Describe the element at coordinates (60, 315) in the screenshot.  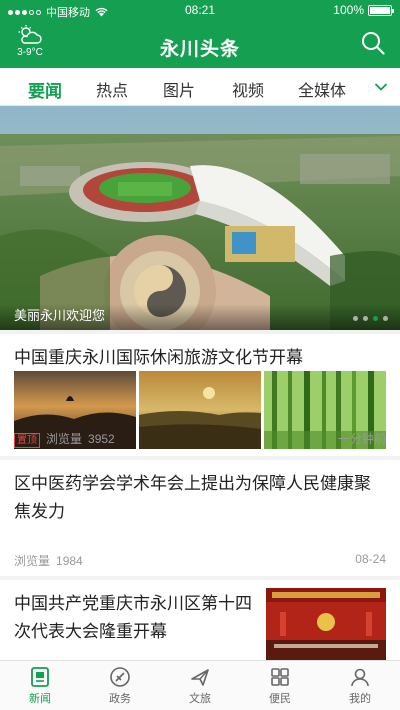
I see `hero-caption: 美丽永川欢迎您` at that location.